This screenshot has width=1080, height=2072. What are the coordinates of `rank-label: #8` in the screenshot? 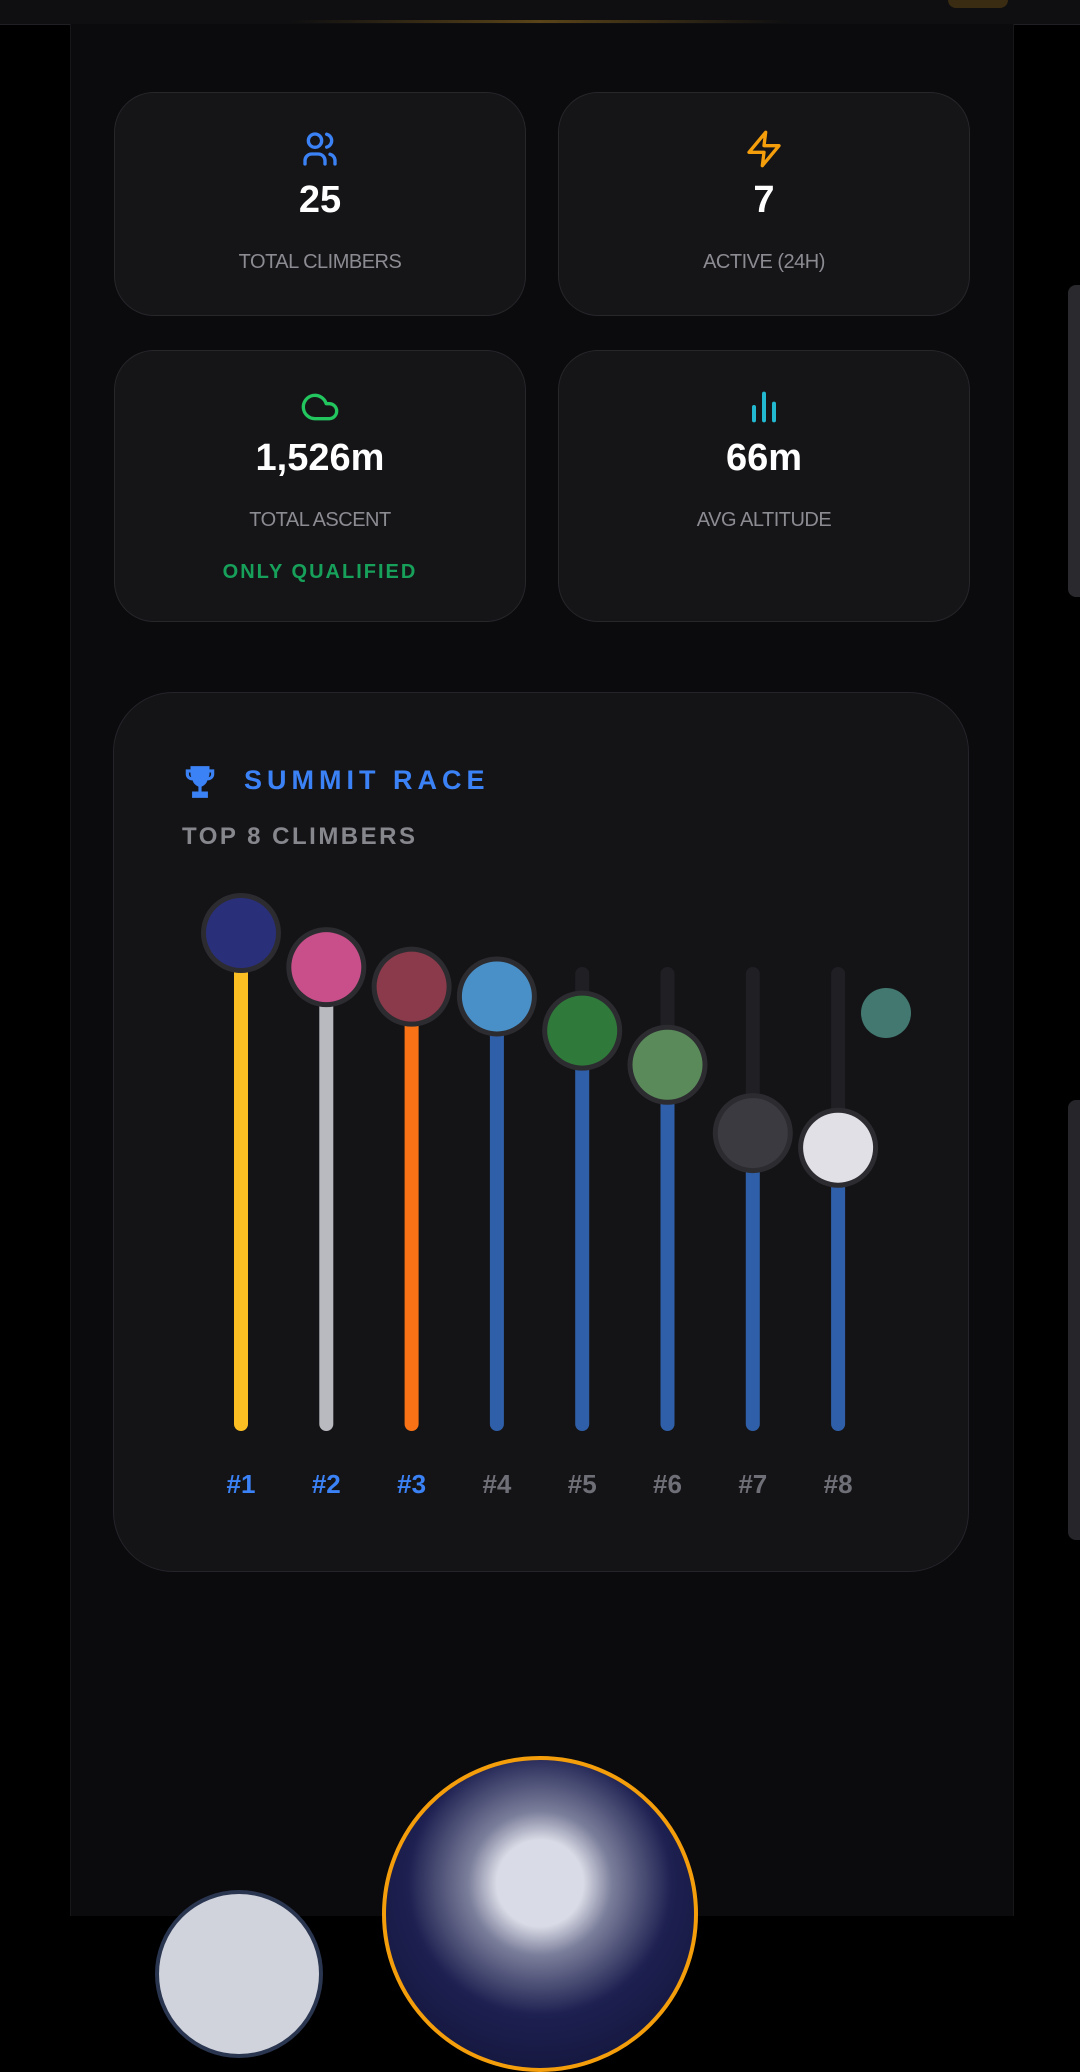 It's located at (838, 1484).